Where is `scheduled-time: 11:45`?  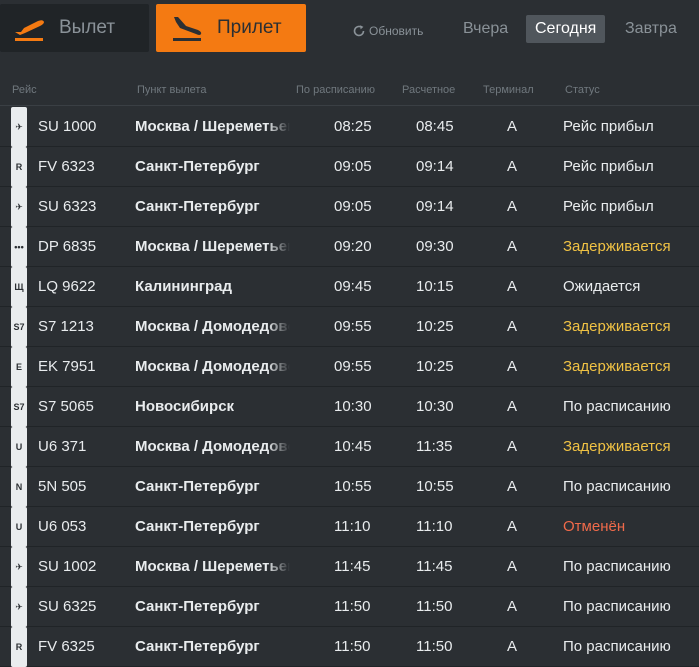
scheduled-time: 11:45 is located at coordinates (352, 566).